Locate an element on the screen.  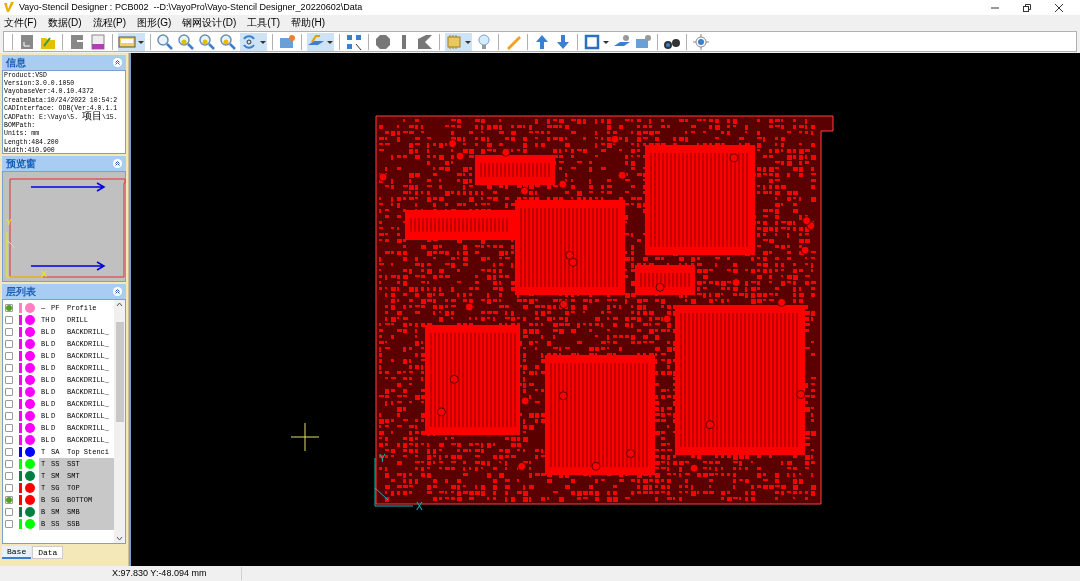
bottom-tab: Base is located at coordinates (17, 552).